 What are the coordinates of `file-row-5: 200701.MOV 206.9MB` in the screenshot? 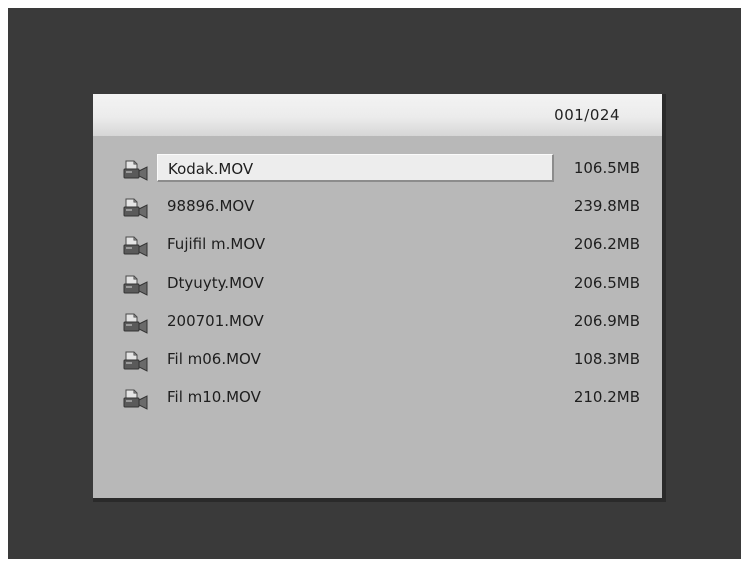 It's located at (377, 326).